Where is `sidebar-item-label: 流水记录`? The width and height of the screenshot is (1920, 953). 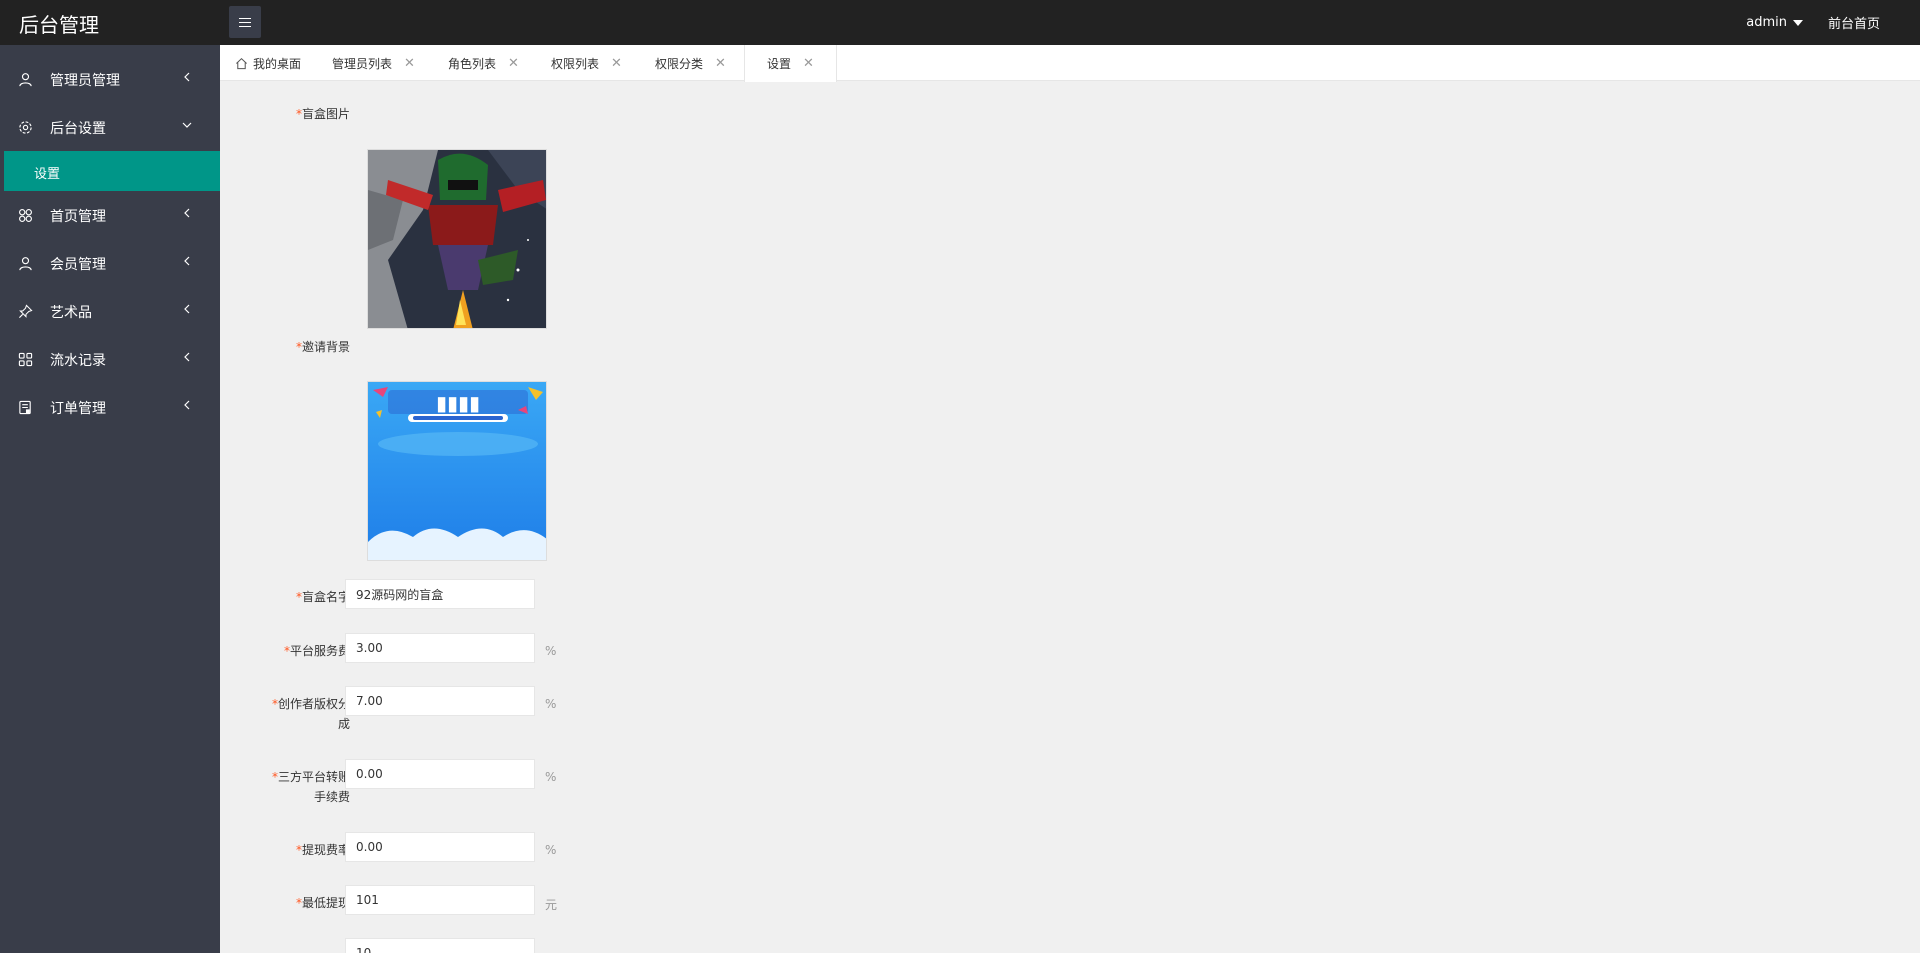 sidebar-item-label: 流水记录 is located at coordinates (78, 361).